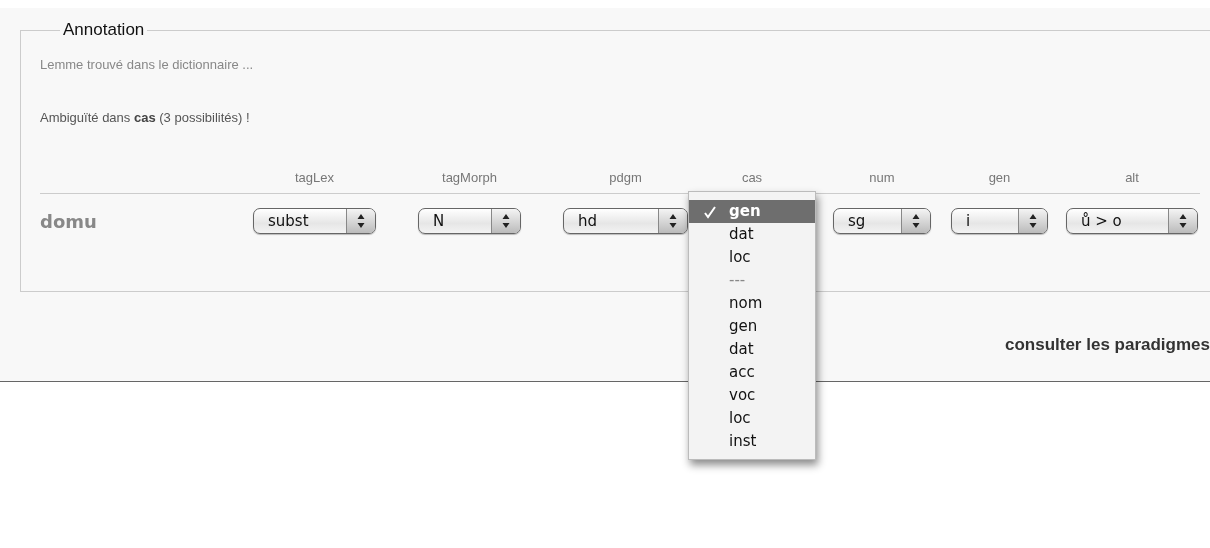 The image size is (1210, 548). What do you see at coordinates (752, 395) in the screenshot?
I see `menu-item: voc` at bounding box center [752, 395].